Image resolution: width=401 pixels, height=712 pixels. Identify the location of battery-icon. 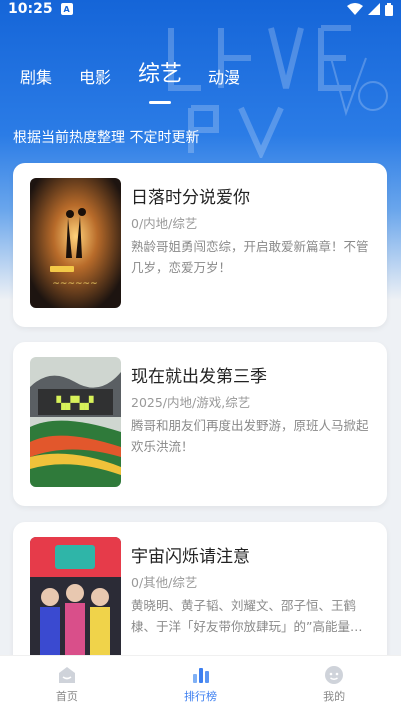
(389, 9).